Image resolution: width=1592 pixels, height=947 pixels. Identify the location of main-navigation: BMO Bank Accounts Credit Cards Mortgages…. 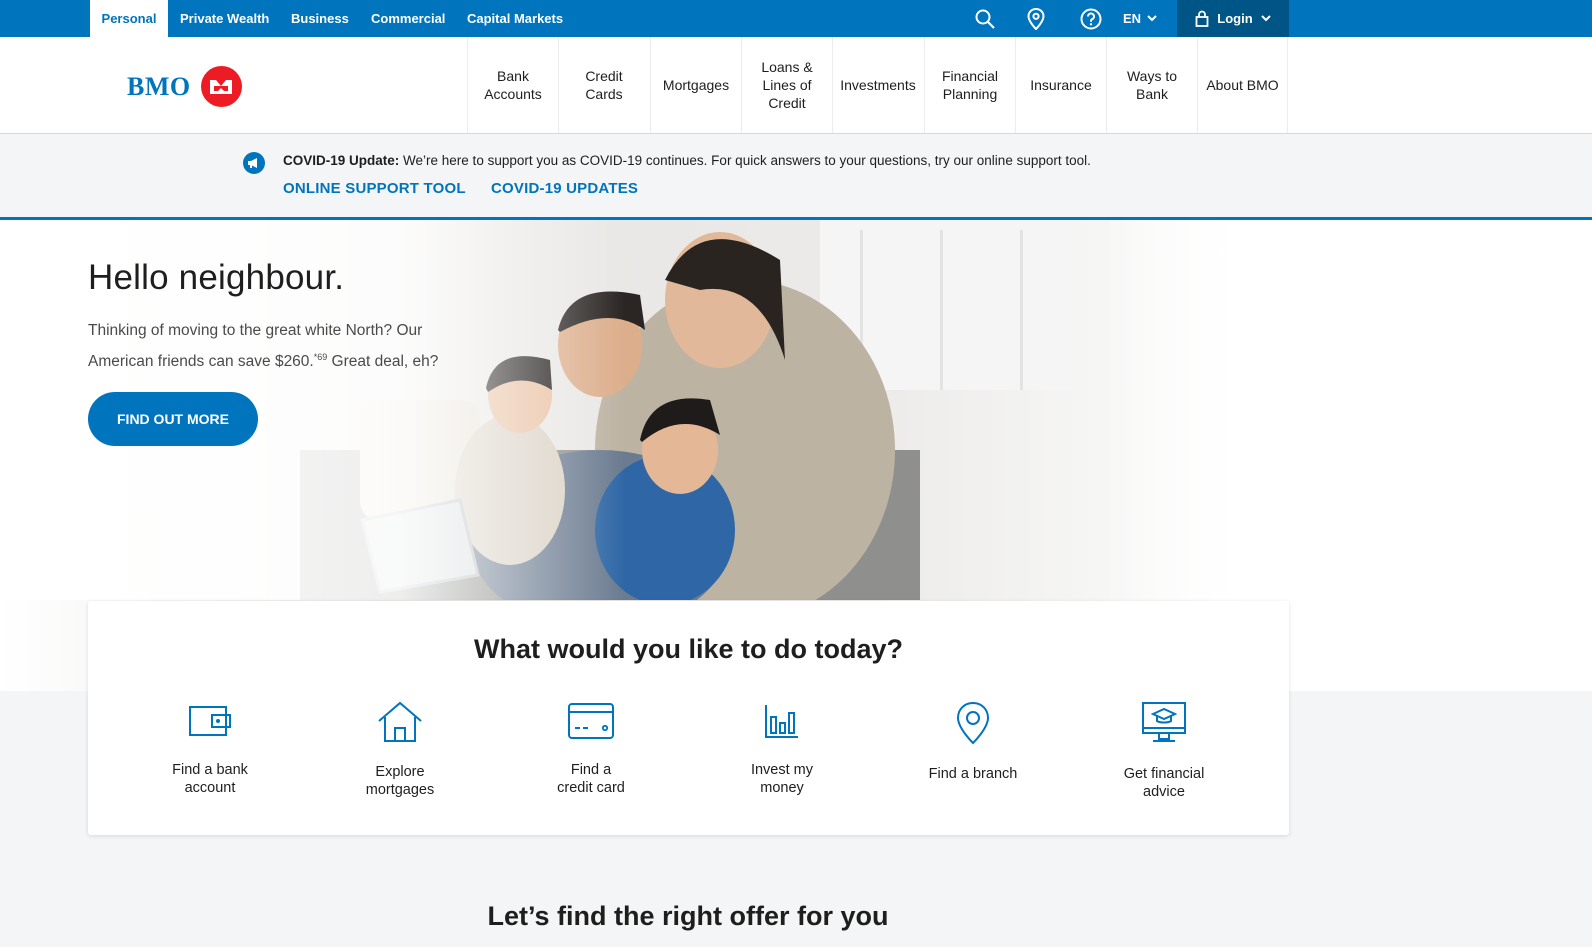
(796, 85).